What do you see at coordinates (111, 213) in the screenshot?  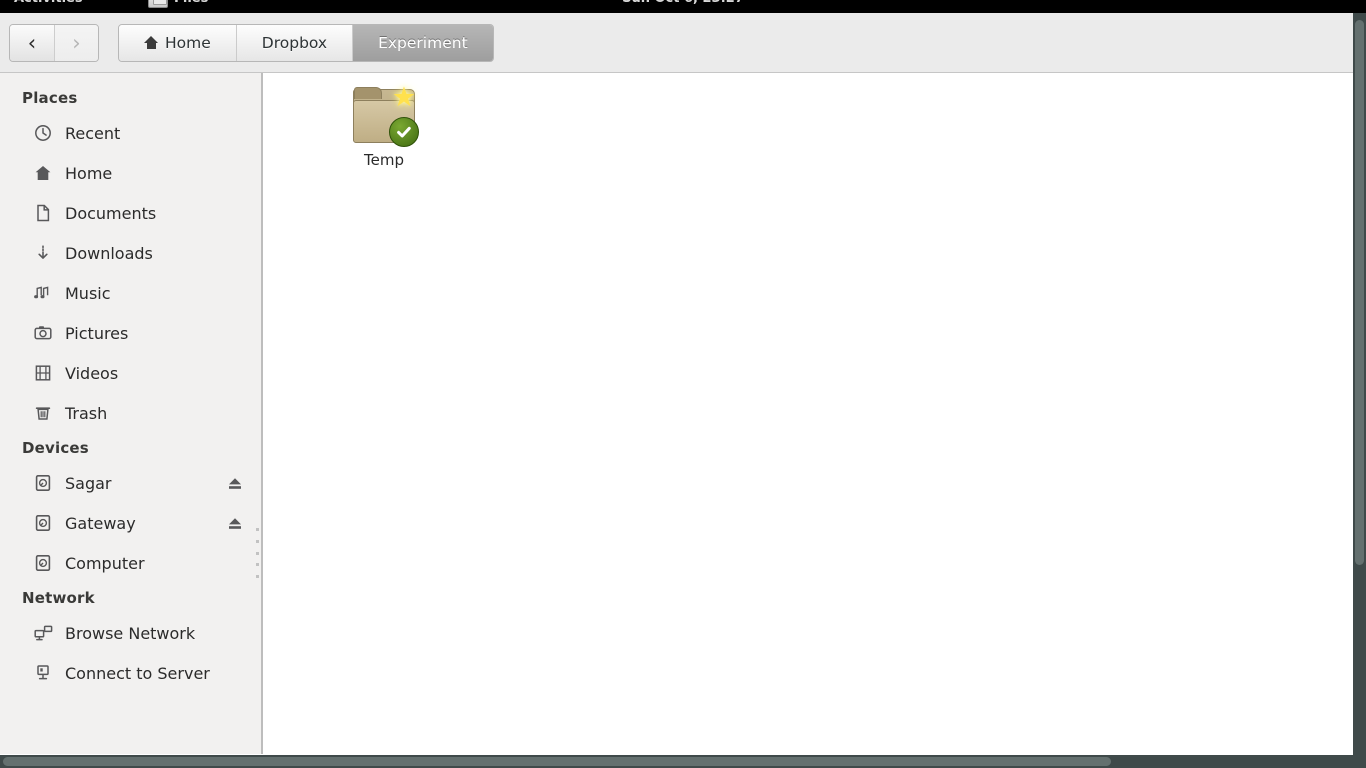 I see `sidebar-item-label: Documents` at bounding box center [111, 213].